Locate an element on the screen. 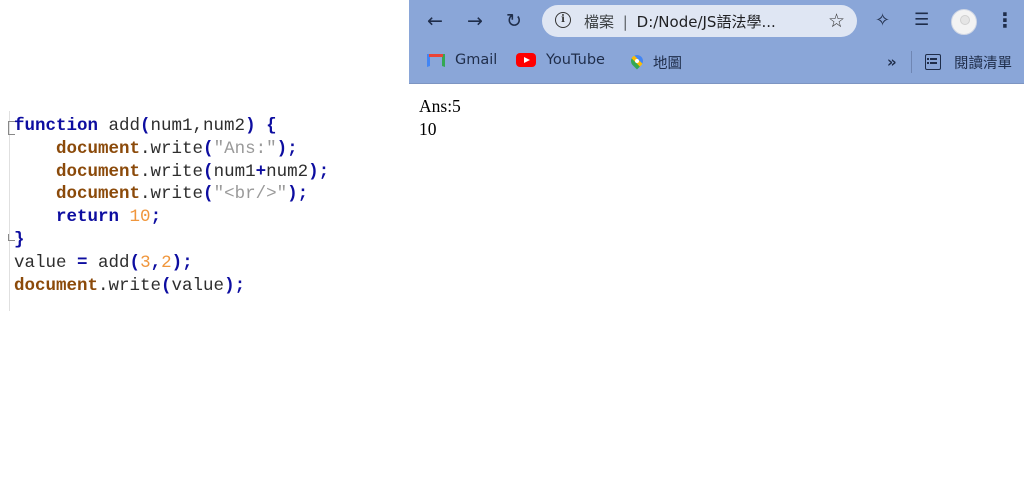 The width and height of the screenshot is (1024, 499). code-token: "<br/>" is located at coordinates (250, 194).